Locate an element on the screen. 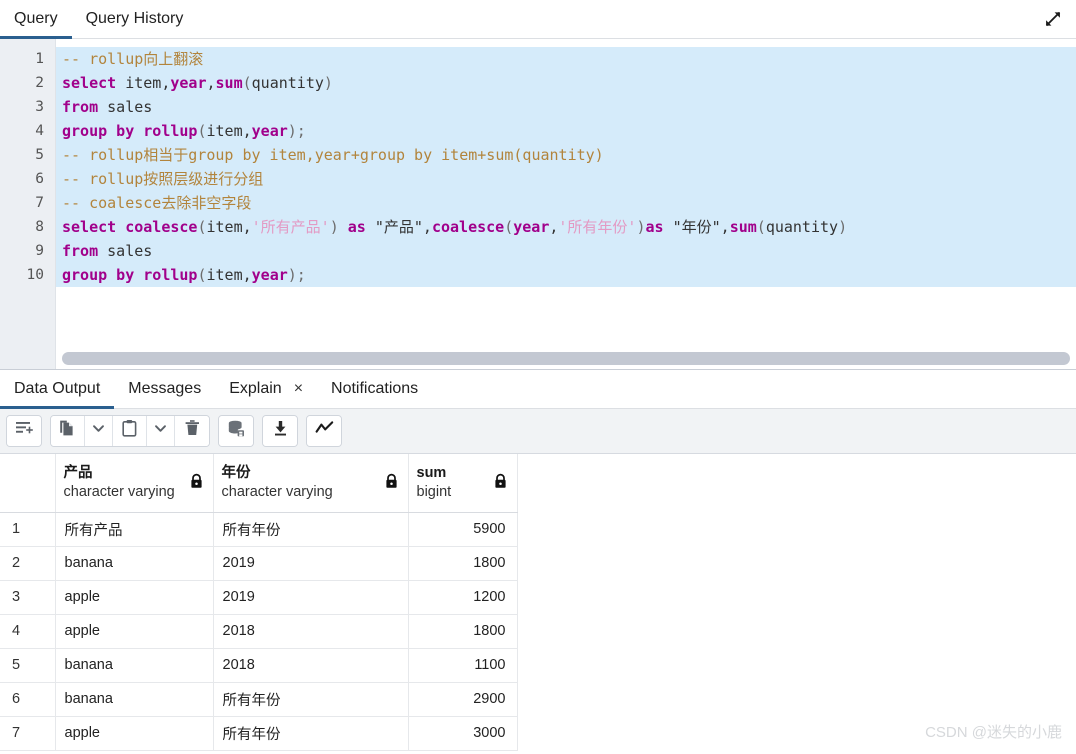  column-header-product: 产品 character varying is located at coordinates (134, 483).